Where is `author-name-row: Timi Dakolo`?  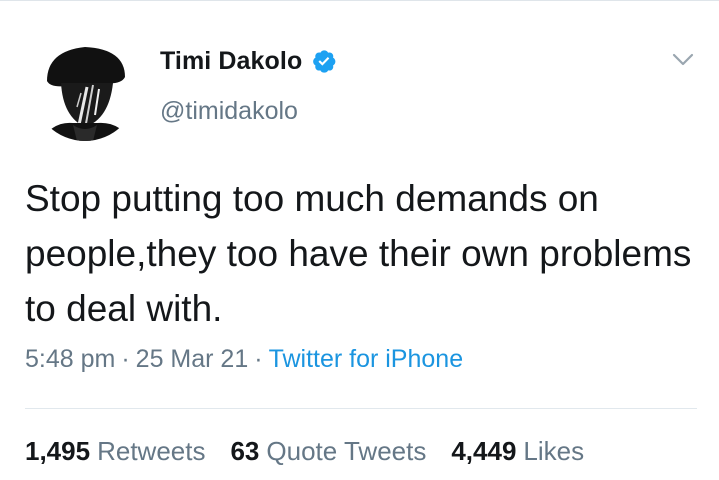 author-name-row: Timi Dakolo is located at coordinates (248, 61).